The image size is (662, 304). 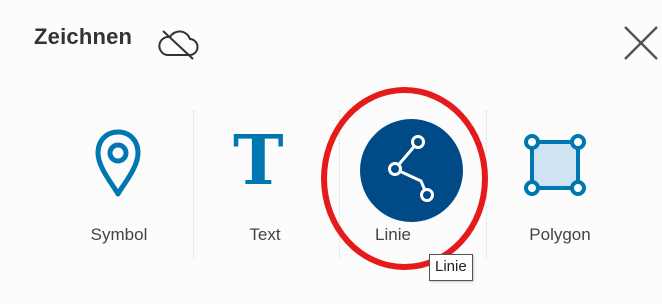 What do you see at coordinates (641, 41) in the screenshot?
I see `close-icon` at bounding box center [641, 41].